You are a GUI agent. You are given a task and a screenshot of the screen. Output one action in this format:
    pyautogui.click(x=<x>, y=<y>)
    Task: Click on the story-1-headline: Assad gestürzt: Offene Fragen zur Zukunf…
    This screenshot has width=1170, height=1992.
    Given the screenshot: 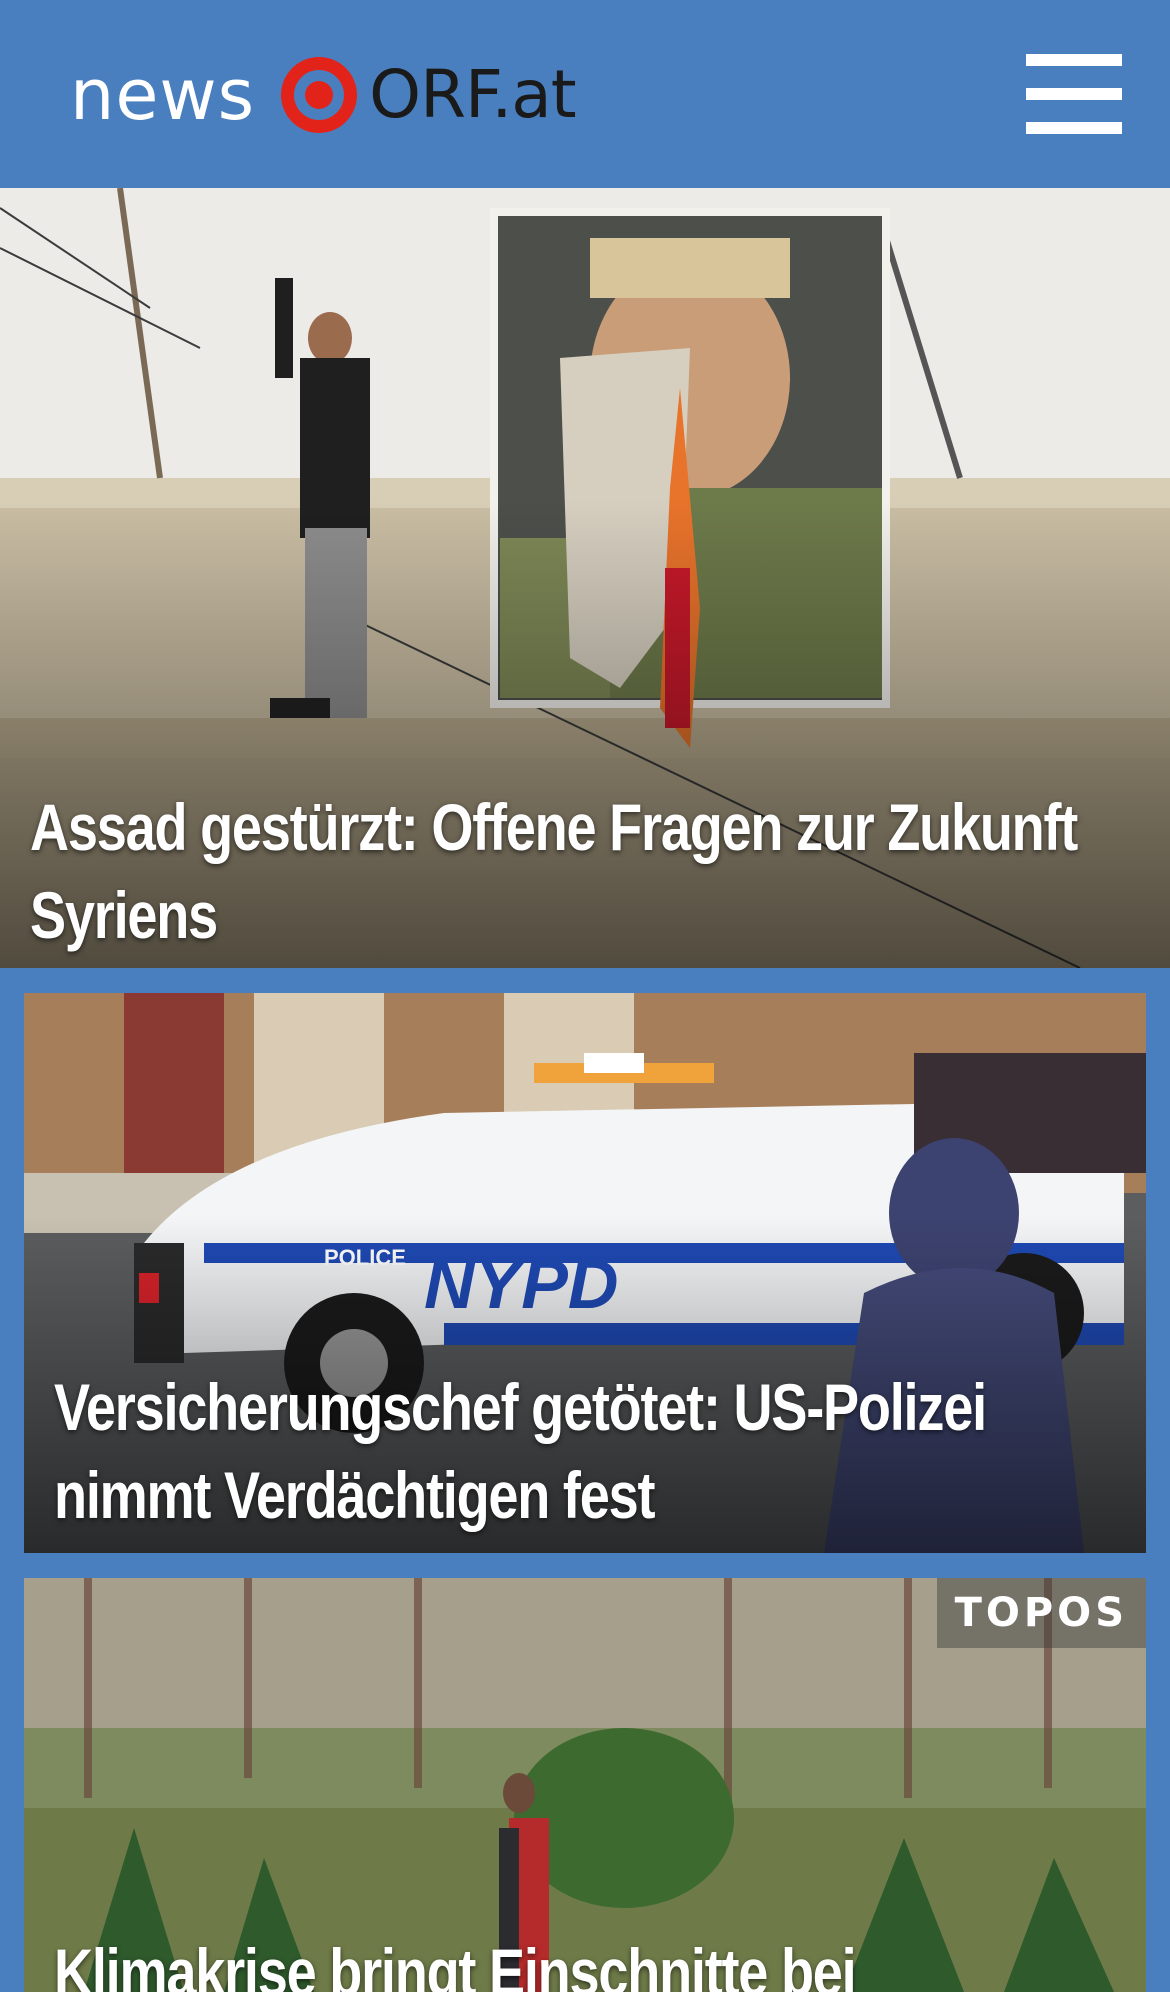 What is the action you would take?
    pyautogui.click(x=563, y=871)
    